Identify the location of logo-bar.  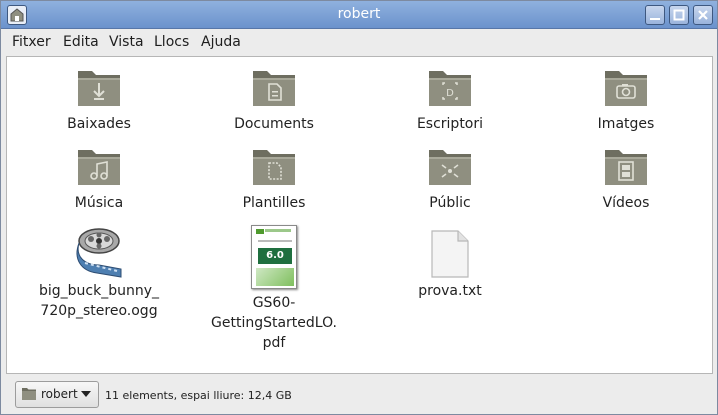
(278, 230).